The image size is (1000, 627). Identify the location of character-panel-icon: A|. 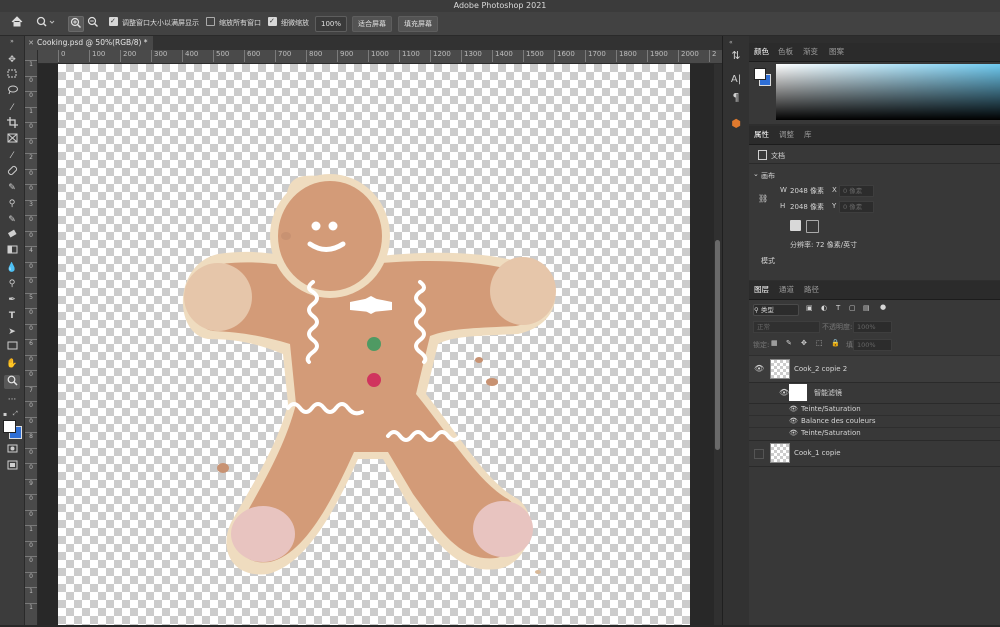
(736, 80).